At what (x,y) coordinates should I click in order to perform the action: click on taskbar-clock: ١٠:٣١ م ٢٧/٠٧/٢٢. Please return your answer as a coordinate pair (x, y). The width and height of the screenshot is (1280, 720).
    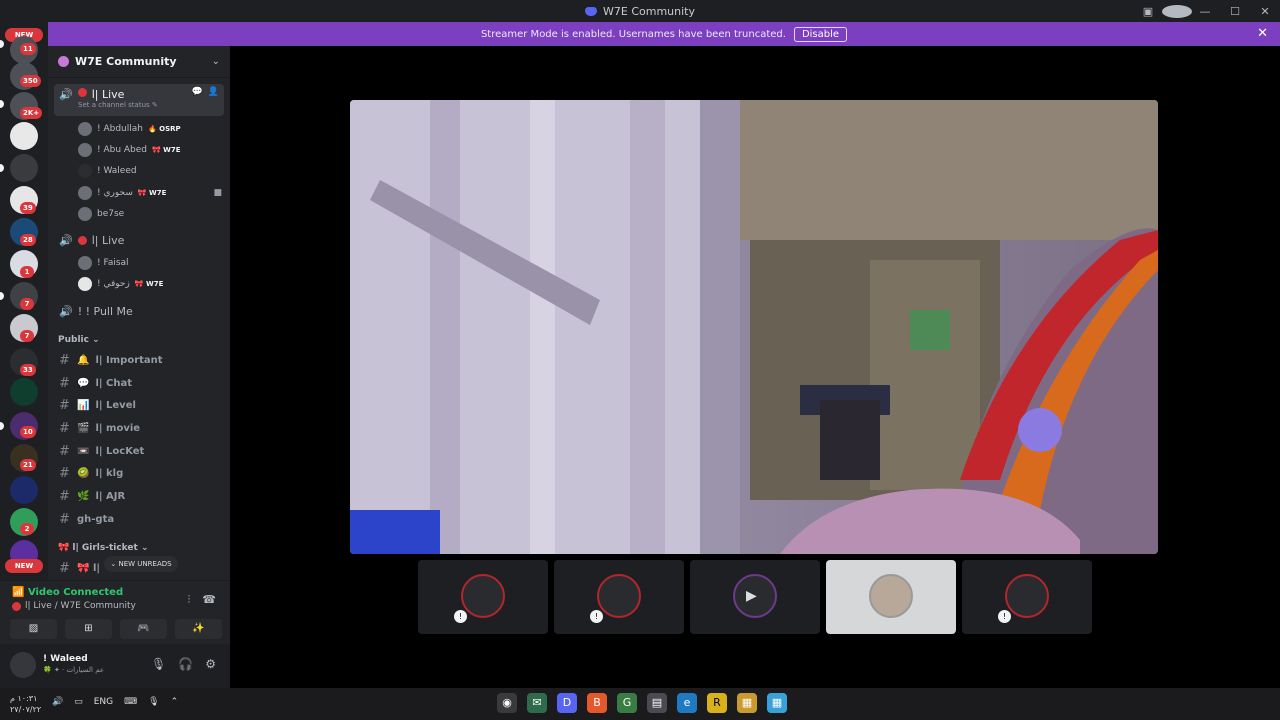
    Looking at the image, I should click on (25, 704).